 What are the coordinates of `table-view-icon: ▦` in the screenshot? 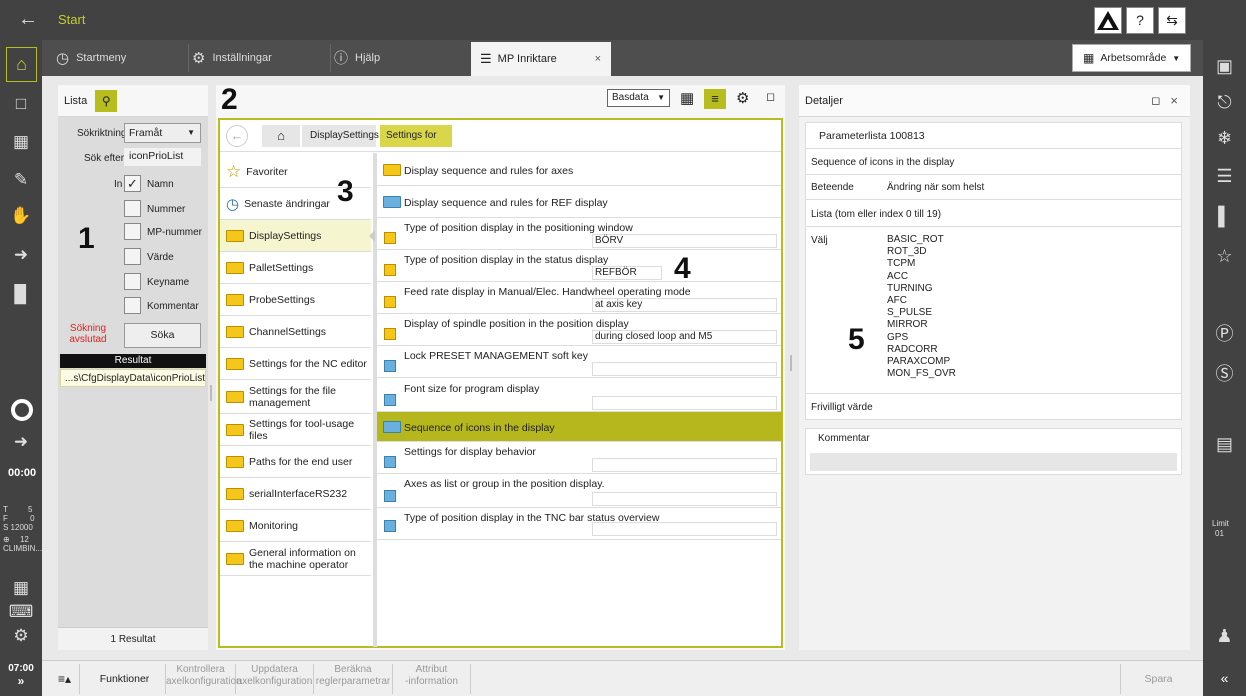 It's located at (687, 98).